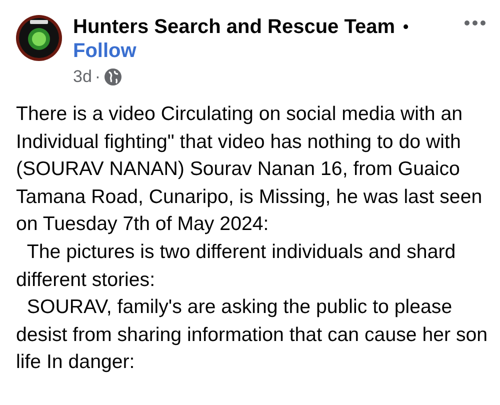 The height and width of the screenshot is (405, 500). I want to click on globe-icon, so click(113, 77).